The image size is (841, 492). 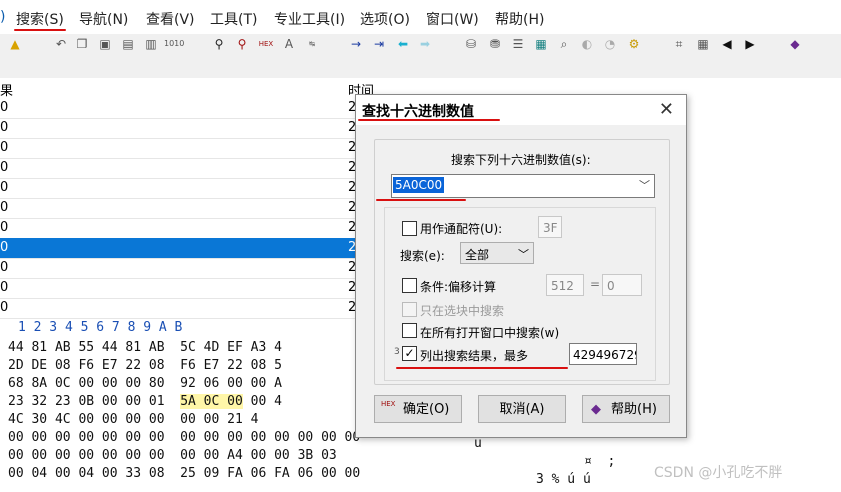 I want to click on only-selection-checkbox, so click(x=409, y=309).